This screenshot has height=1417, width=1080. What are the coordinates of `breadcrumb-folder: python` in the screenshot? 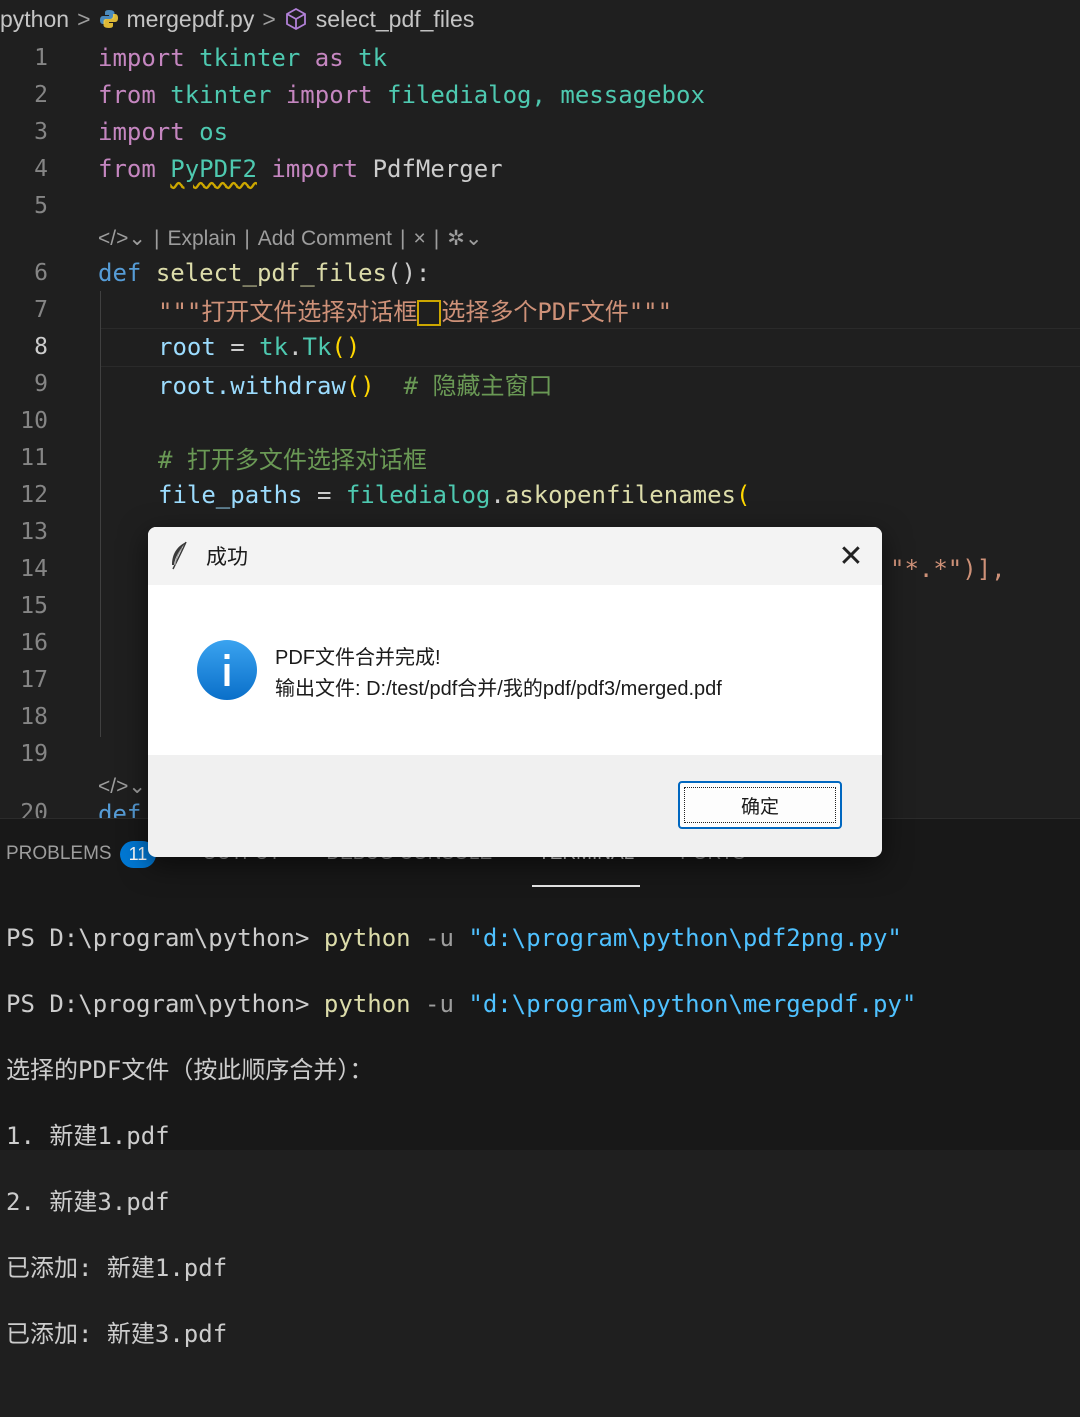 It's located at (34, 19).